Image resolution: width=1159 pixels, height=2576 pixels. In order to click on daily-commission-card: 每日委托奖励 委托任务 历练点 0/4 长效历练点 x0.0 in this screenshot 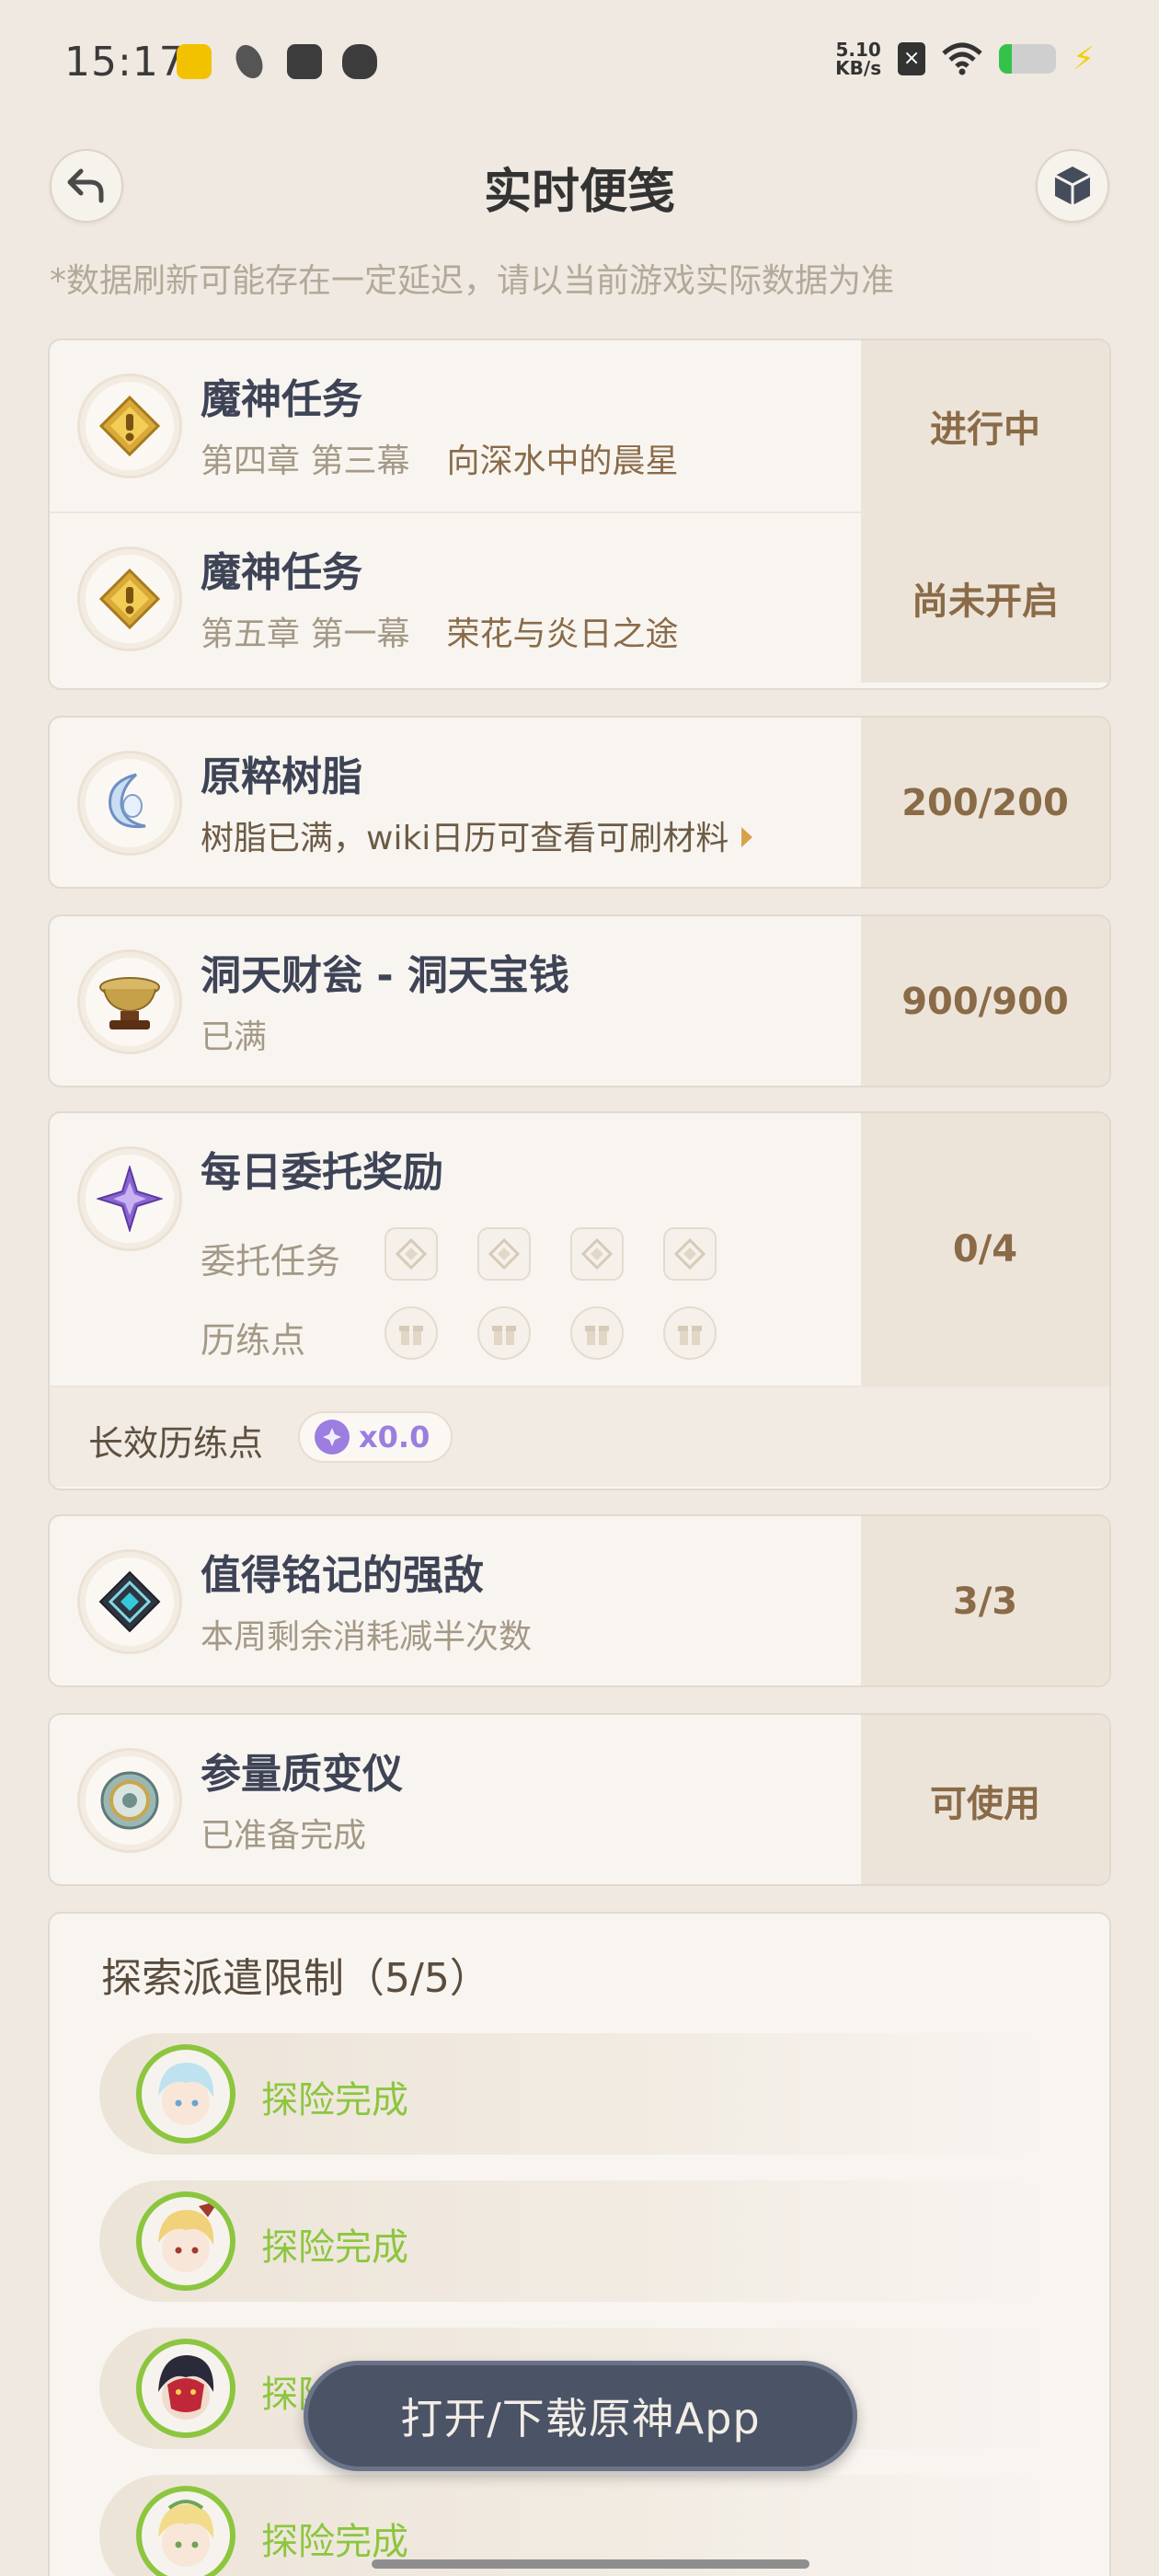, I will do `click(579, 1300)`.